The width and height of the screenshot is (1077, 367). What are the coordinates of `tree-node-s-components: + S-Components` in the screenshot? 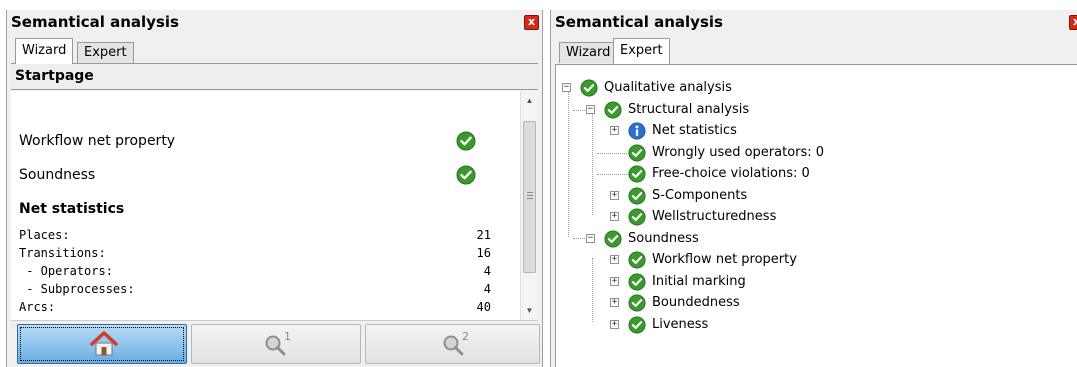 It's located at (706, 196).